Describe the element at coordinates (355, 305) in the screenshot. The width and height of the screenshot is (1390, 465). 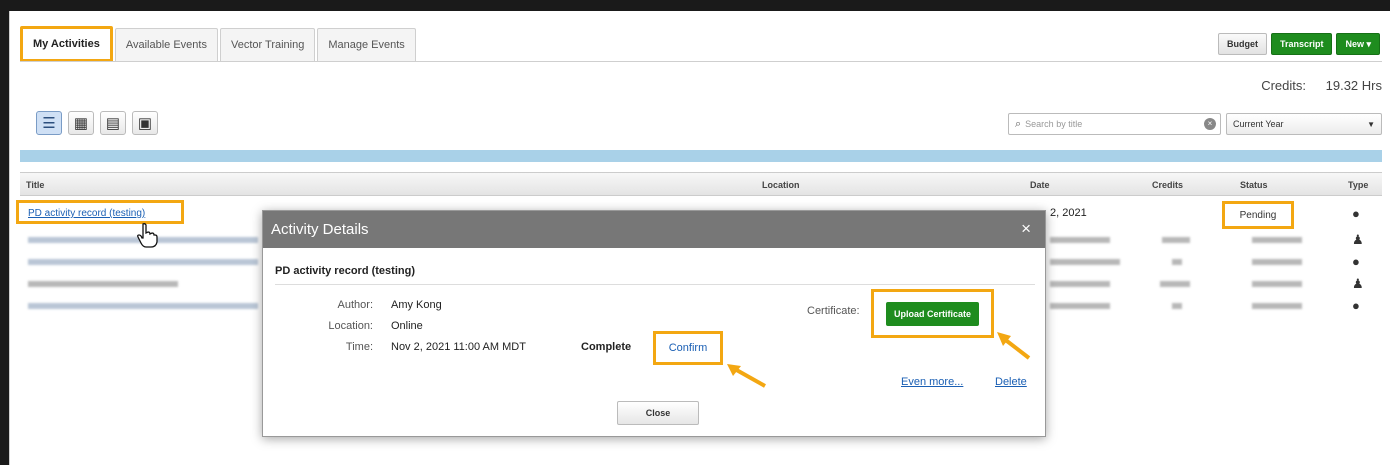
I see `author-label: Author:` at that location.